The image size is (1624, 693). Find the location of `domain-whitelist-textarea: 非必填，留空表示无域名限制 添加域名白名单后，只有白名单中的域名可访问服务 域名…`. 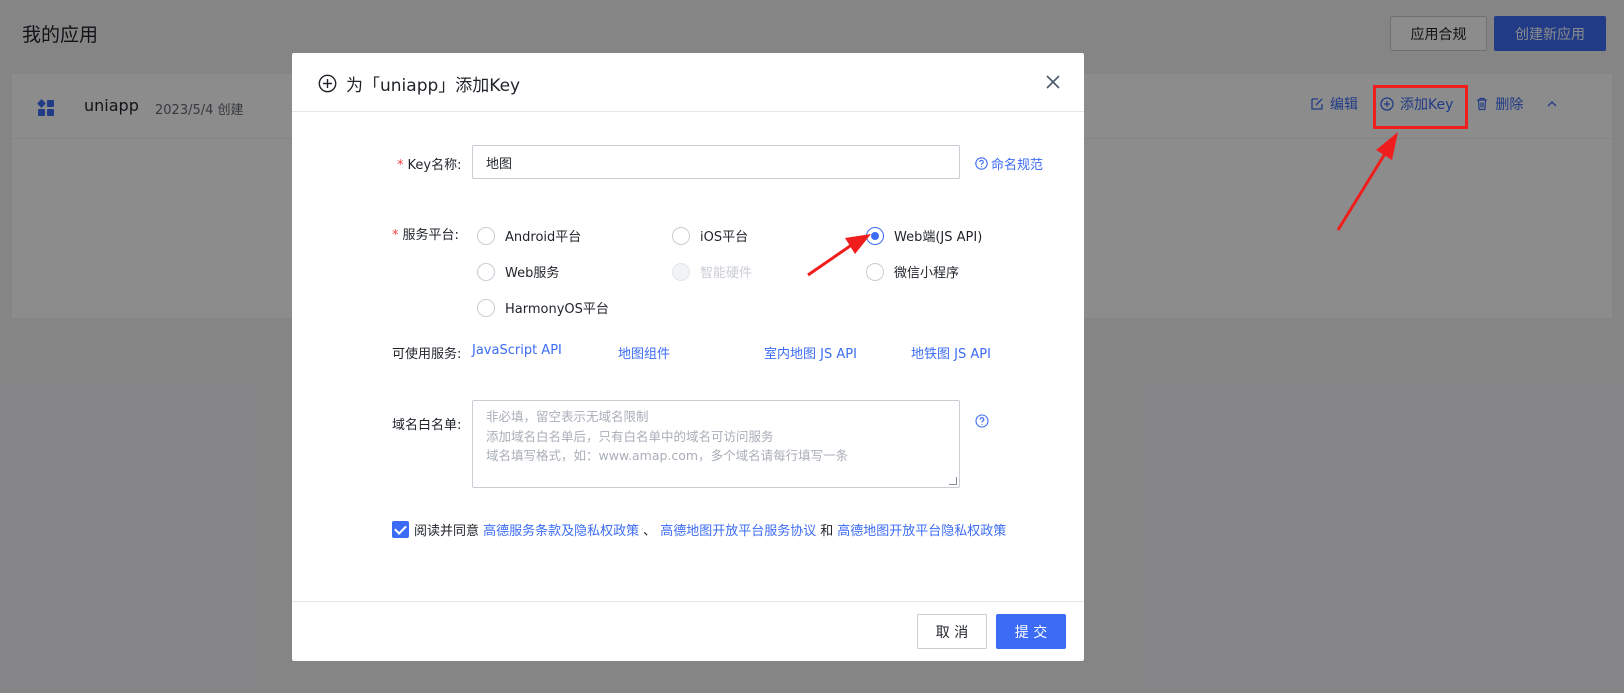

domain-whitelist-textarea: 非必填，留空表示无域名限制 添加域名白名单后，只有白名单中的域名可访问服务 域名… is located at coordinates (716, 444).